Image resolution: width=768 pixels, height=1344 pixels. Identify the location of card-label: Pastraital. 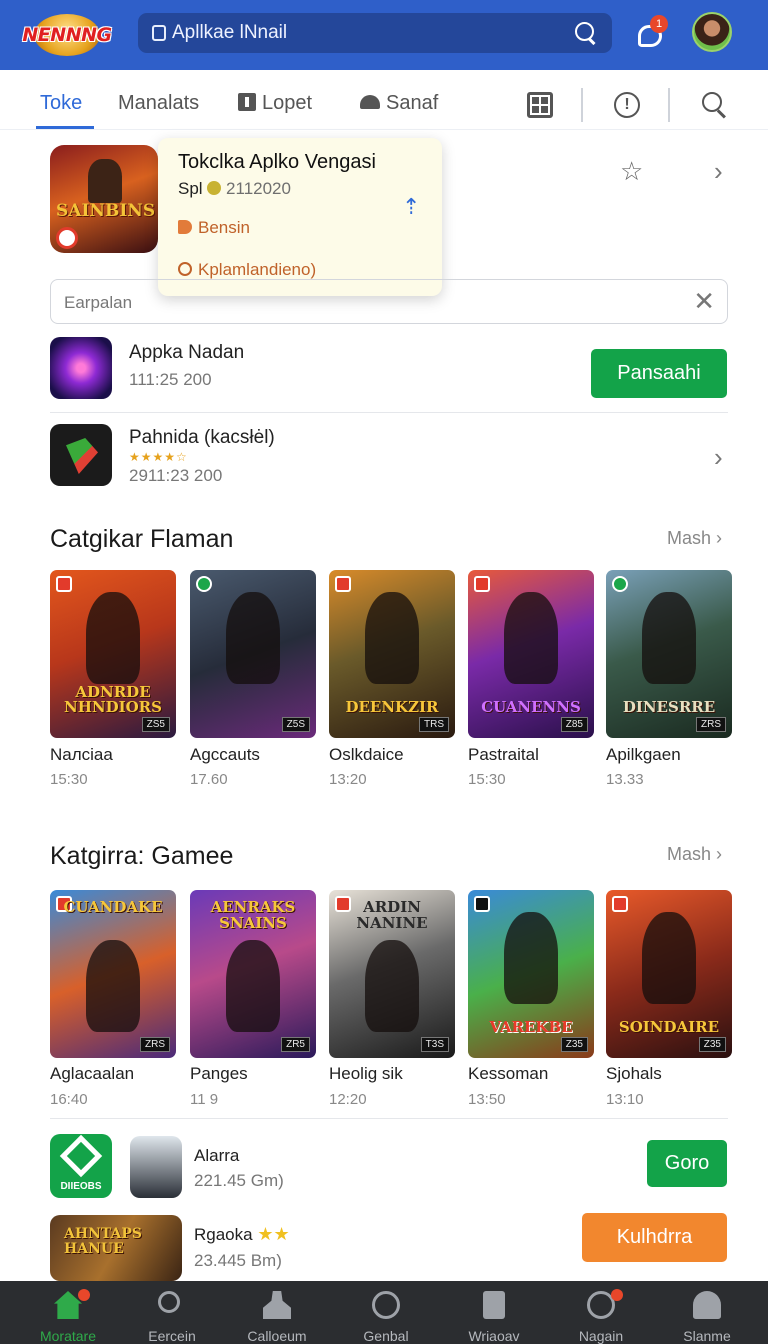
(503, 755).